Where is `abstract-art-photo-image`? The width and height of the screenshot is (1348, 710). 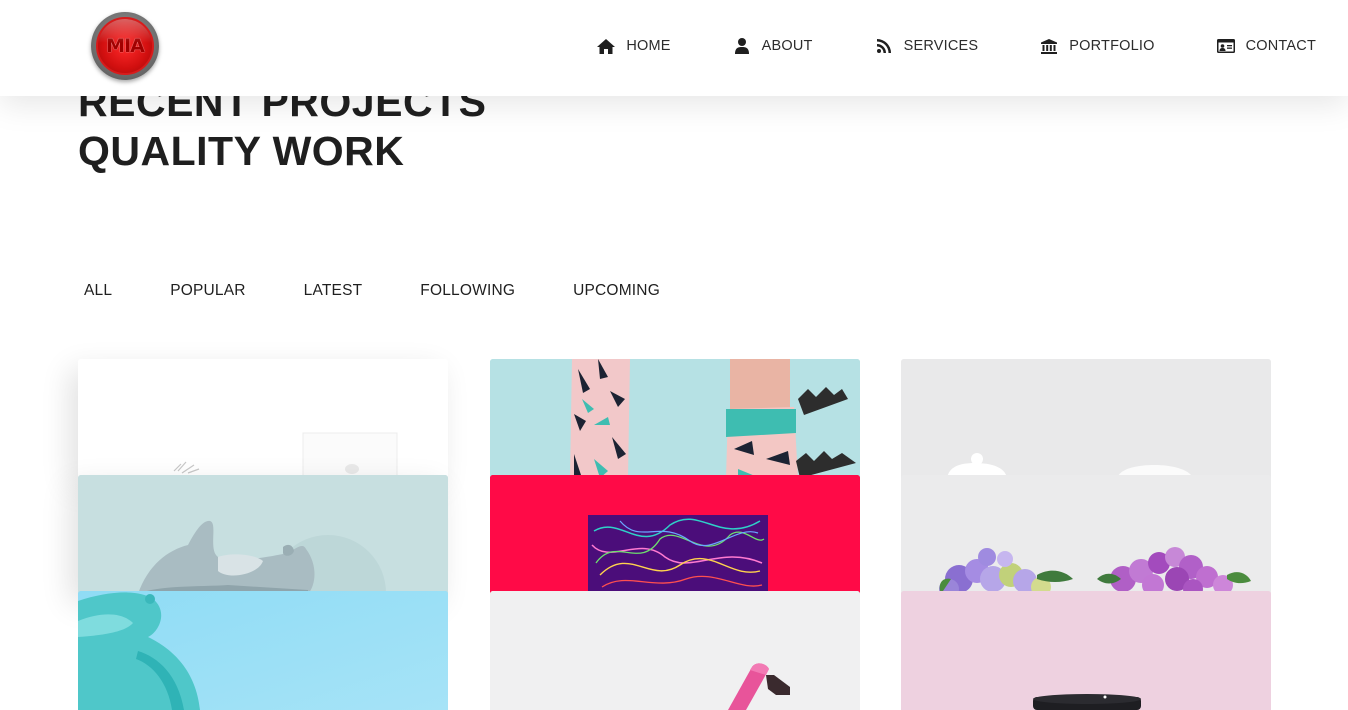 abstract-art-photo-image is located at coordinates (675, 534).